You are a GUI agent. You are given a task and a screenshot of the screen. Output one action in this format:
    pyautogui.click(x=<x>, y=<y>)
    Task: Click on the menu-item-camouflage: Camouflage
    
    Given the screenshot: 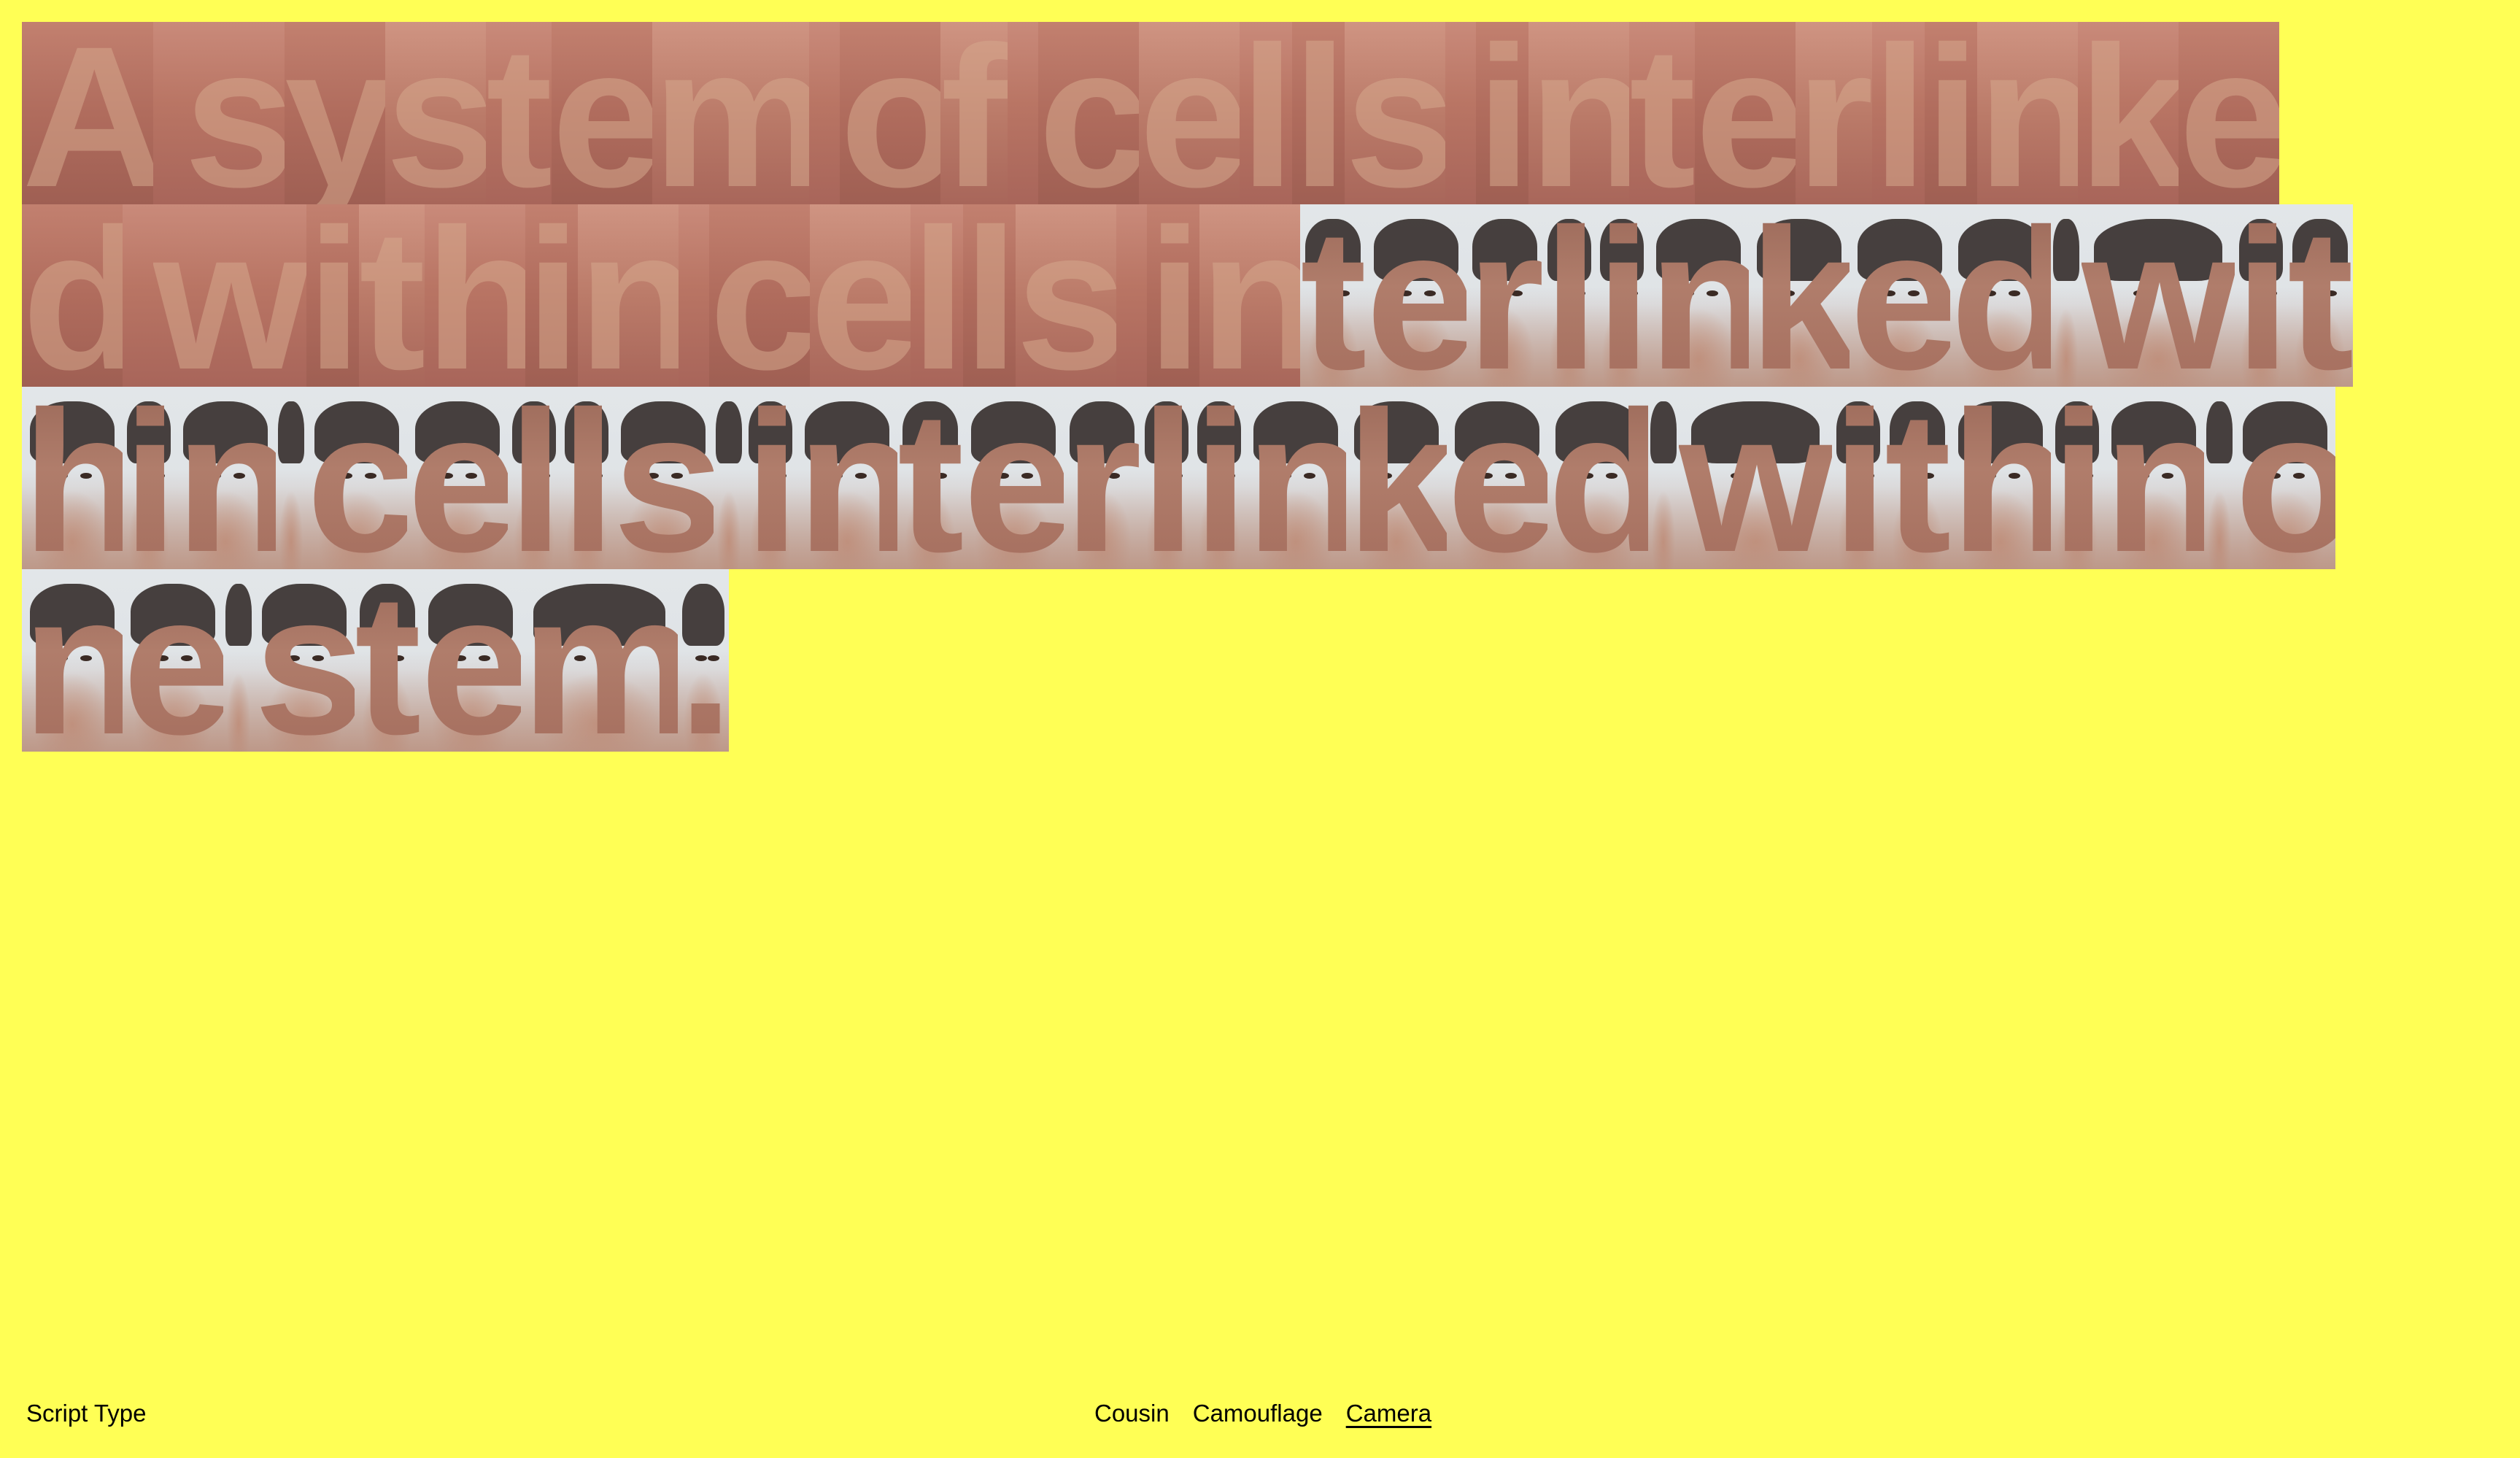 What is the action you would take?
    pyautogui.click(x=1258, y=1413)
    